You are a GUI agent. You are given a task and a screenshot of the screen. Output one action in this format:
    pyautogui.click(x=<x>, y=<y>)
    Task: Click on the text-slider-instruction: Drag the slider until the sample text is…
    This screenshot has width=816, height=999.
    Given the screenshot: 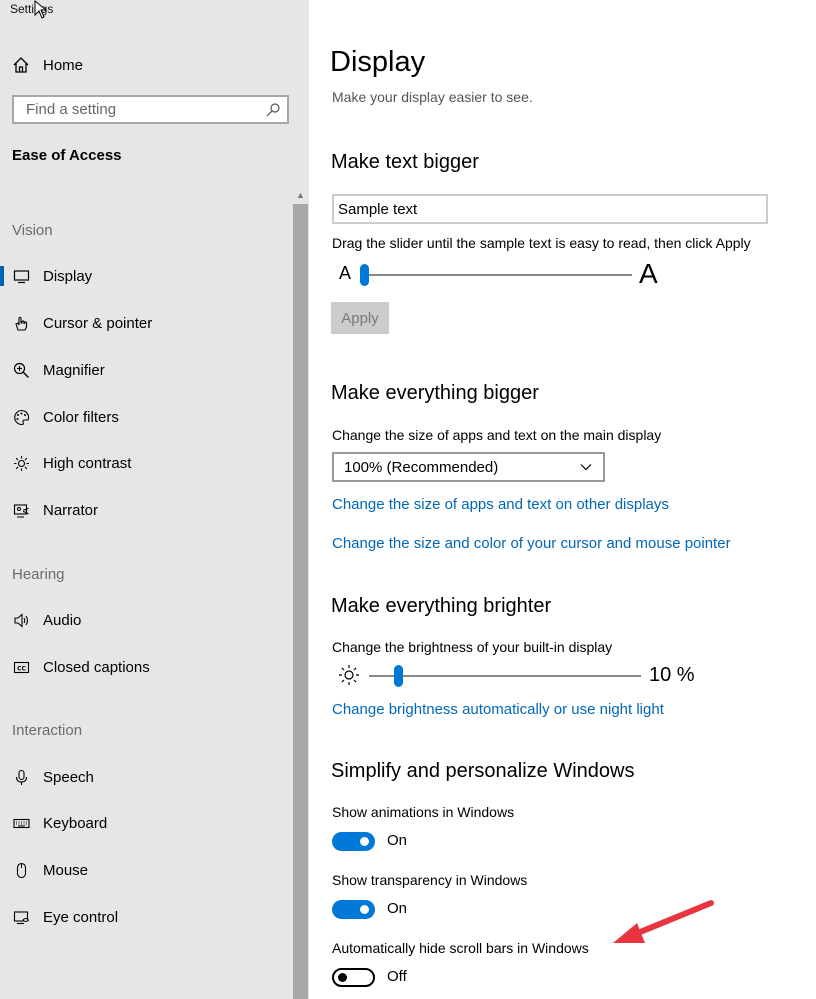 What is the action you would take?
    pyautogui.click(x=541, y=243)
    